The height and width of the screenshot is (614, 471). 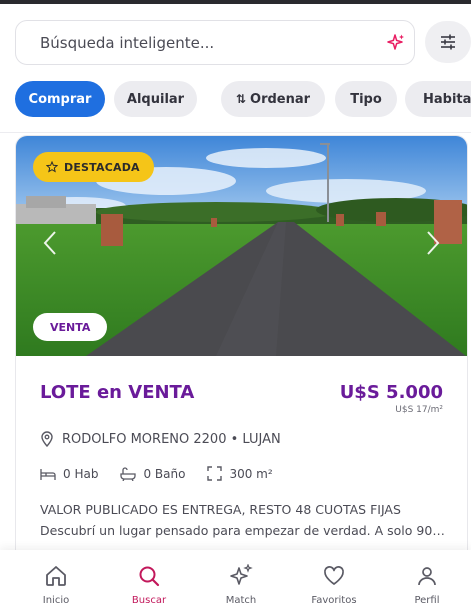 What do you see at coordinates (447, 99) in the screenshot?
I see `chip-label: Habitac` at bounding box center [447, 99].